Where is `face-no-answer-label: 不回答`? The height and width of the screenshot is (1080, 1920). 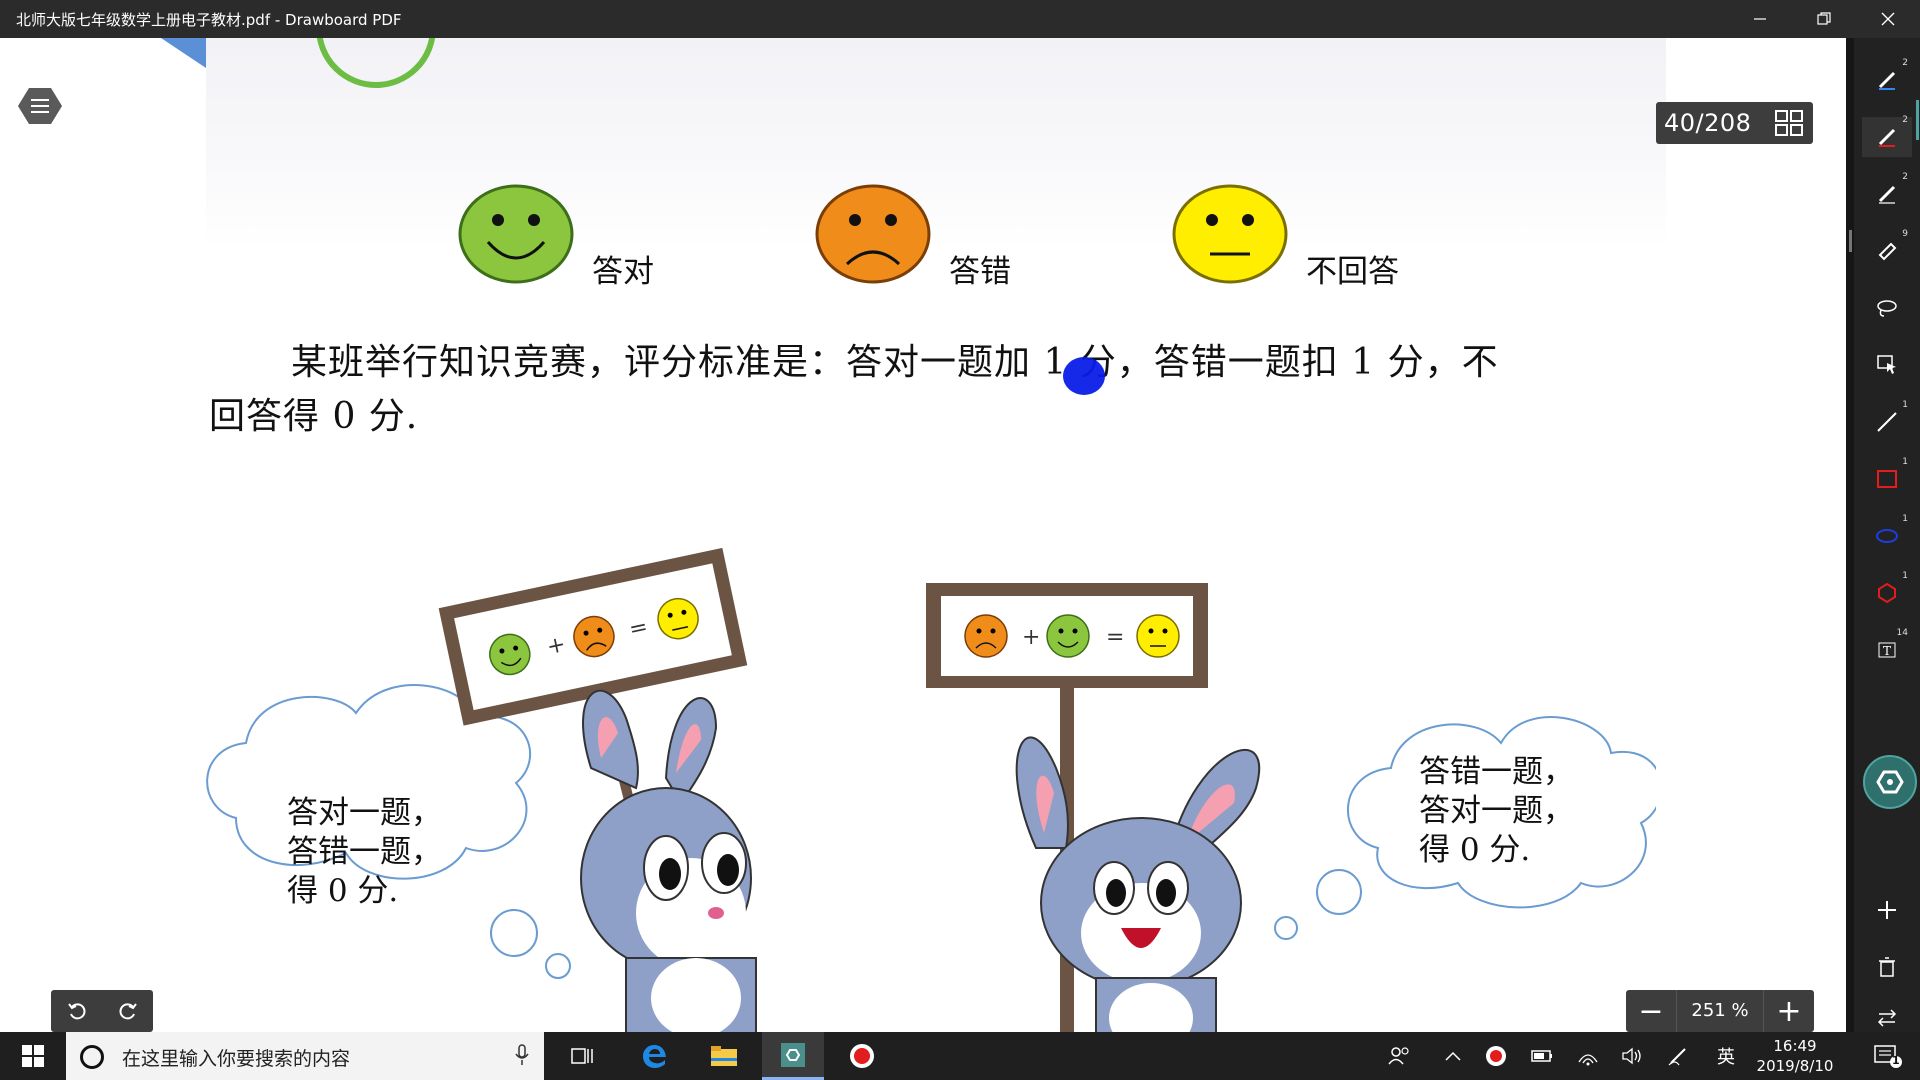 face-no-answer-label: 不回答 is located at coordinates (1352, 272).